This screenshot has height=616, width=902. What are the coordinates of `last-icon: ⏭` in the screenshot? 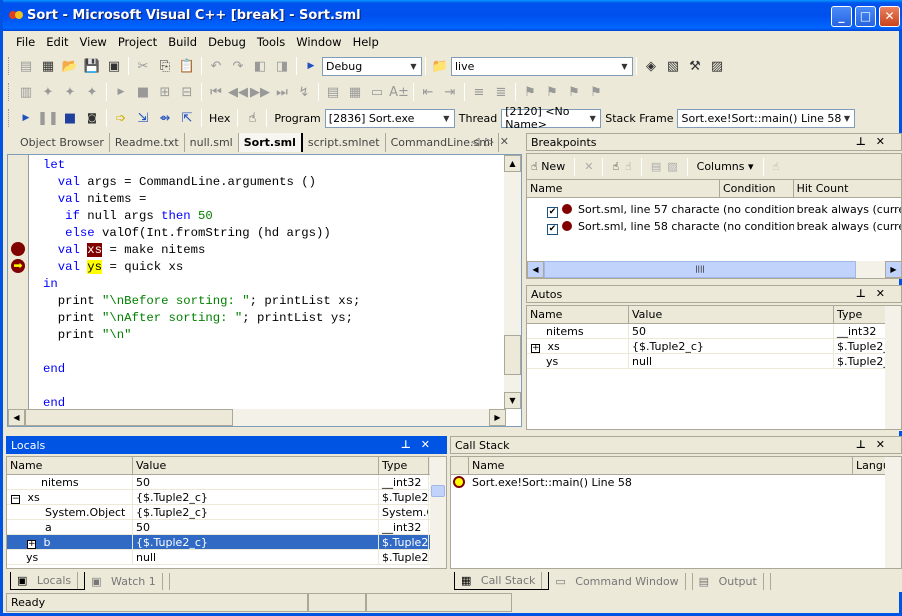 It's located at (282, 92).